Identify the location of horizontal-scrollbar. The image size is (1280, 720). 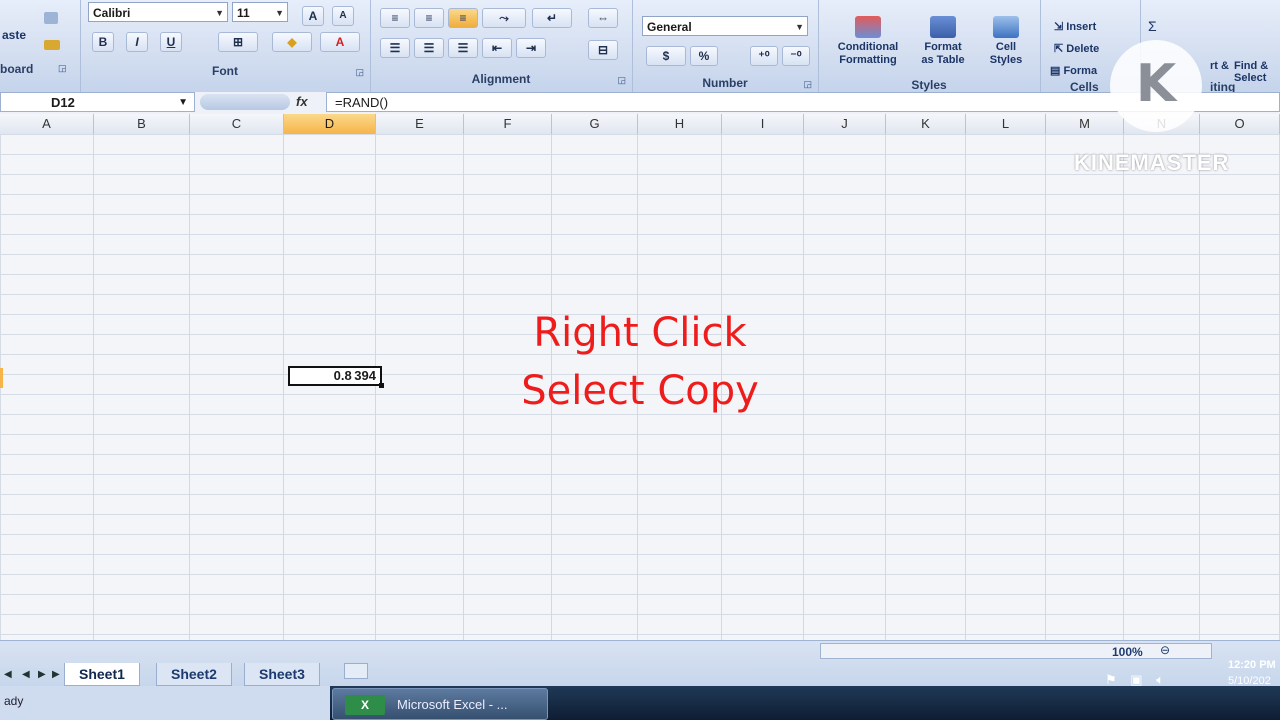
(1016, 651).